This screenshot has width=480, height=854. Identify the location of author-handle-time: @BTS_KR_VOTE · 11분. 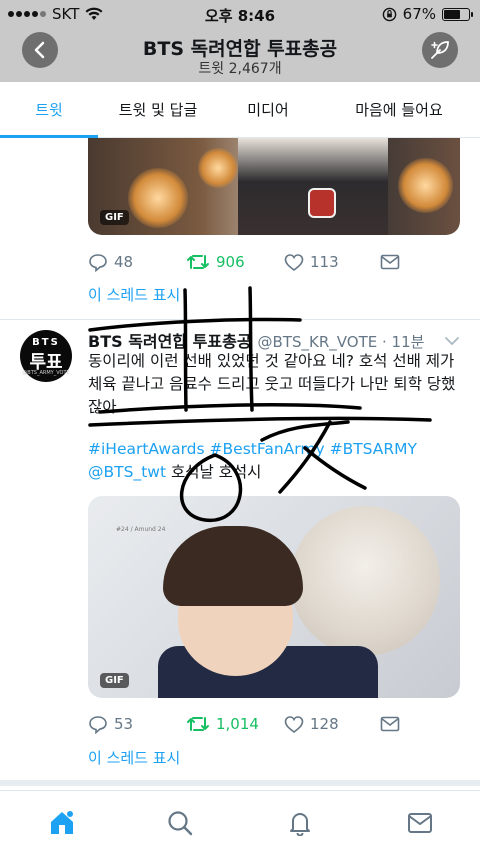
(341, 342).